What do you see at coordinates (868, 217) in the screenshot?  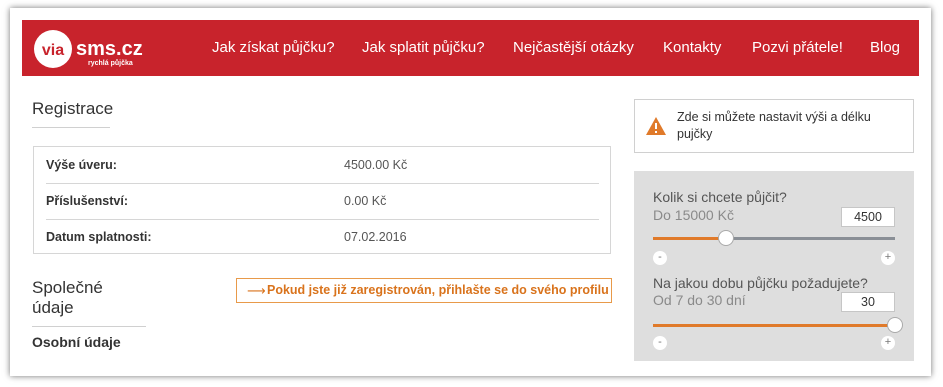 I see `amount-input: 4500` at bounding box center [868, 217].